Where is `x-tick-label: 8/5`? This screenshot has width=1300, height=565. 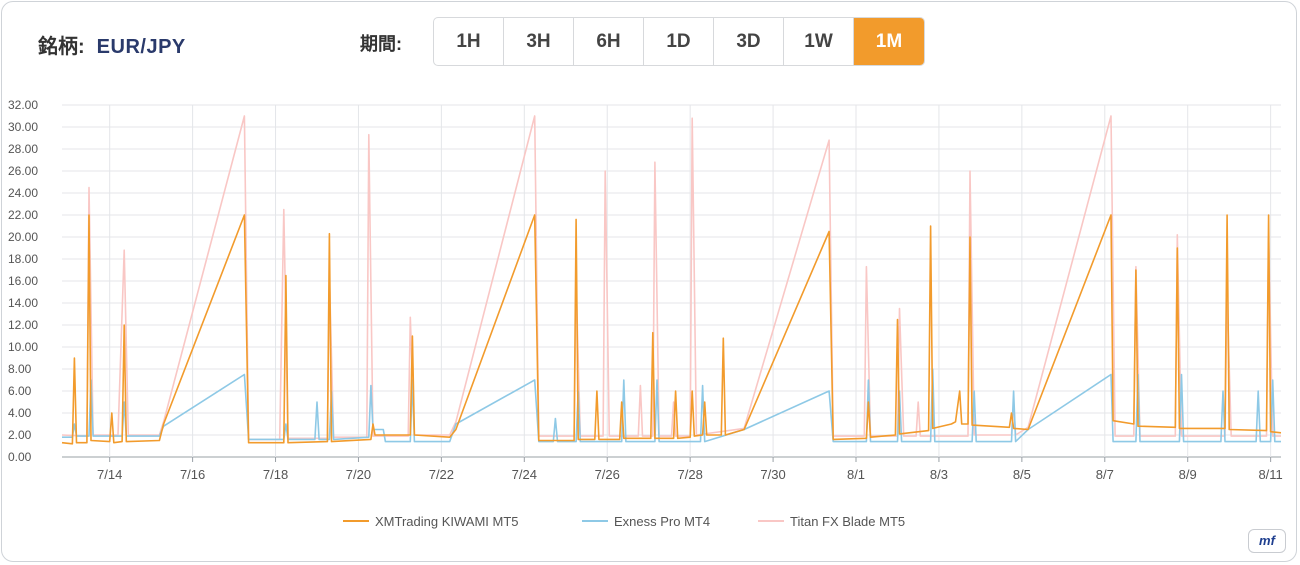
x-tick-label: 8/5 is located at coordinates (1022, 474).